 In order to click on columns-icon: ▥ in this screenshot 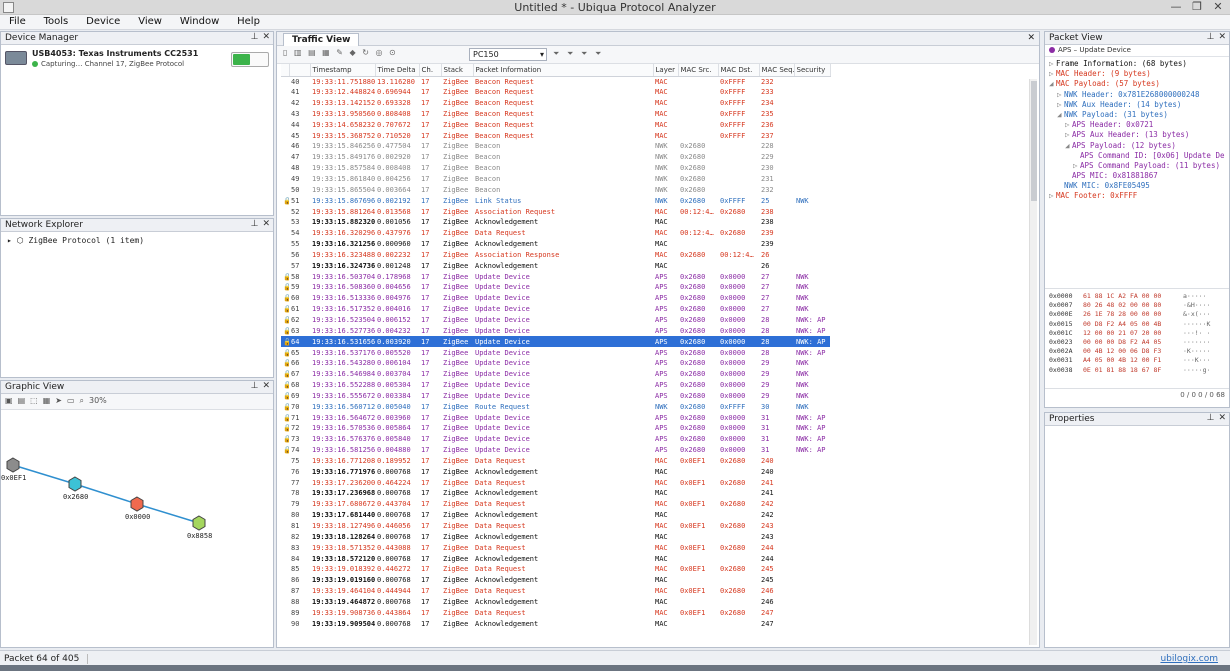, I will do `click(298, 52)`.